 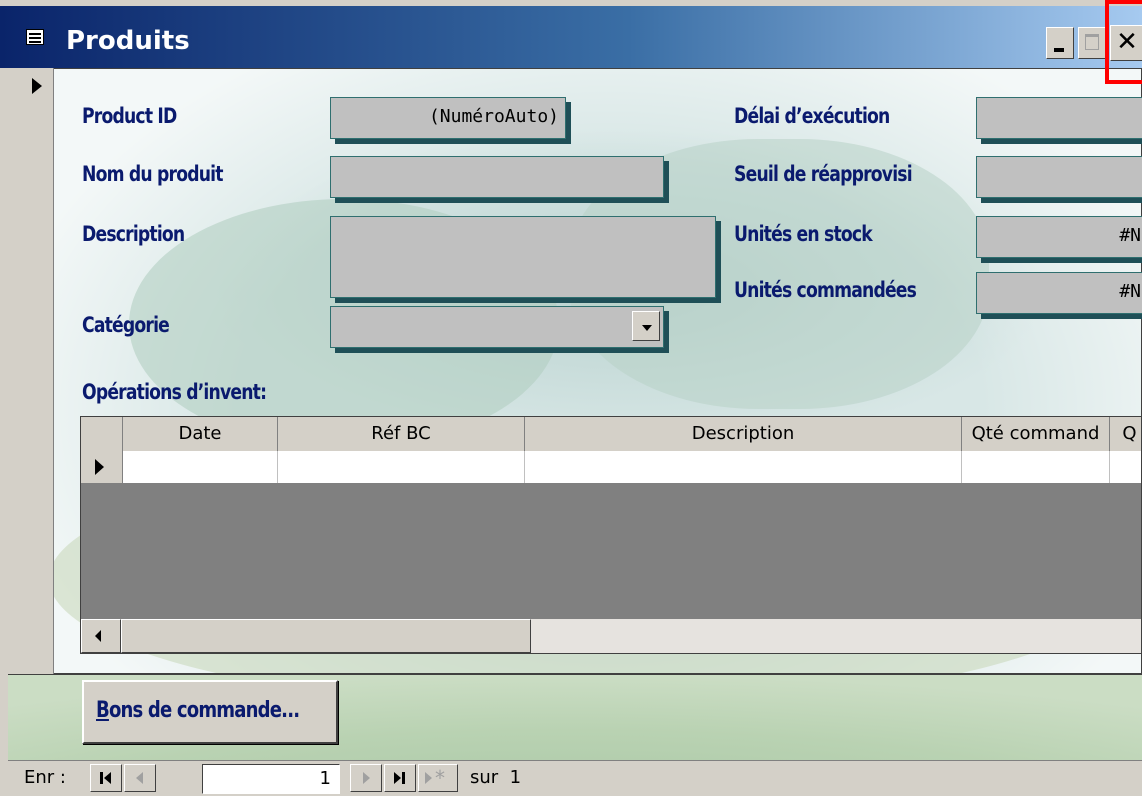 What do you see at coordinates (128, 41) in the screenshot?
I see `window-title: Produits` at bounding box center [128, 41].